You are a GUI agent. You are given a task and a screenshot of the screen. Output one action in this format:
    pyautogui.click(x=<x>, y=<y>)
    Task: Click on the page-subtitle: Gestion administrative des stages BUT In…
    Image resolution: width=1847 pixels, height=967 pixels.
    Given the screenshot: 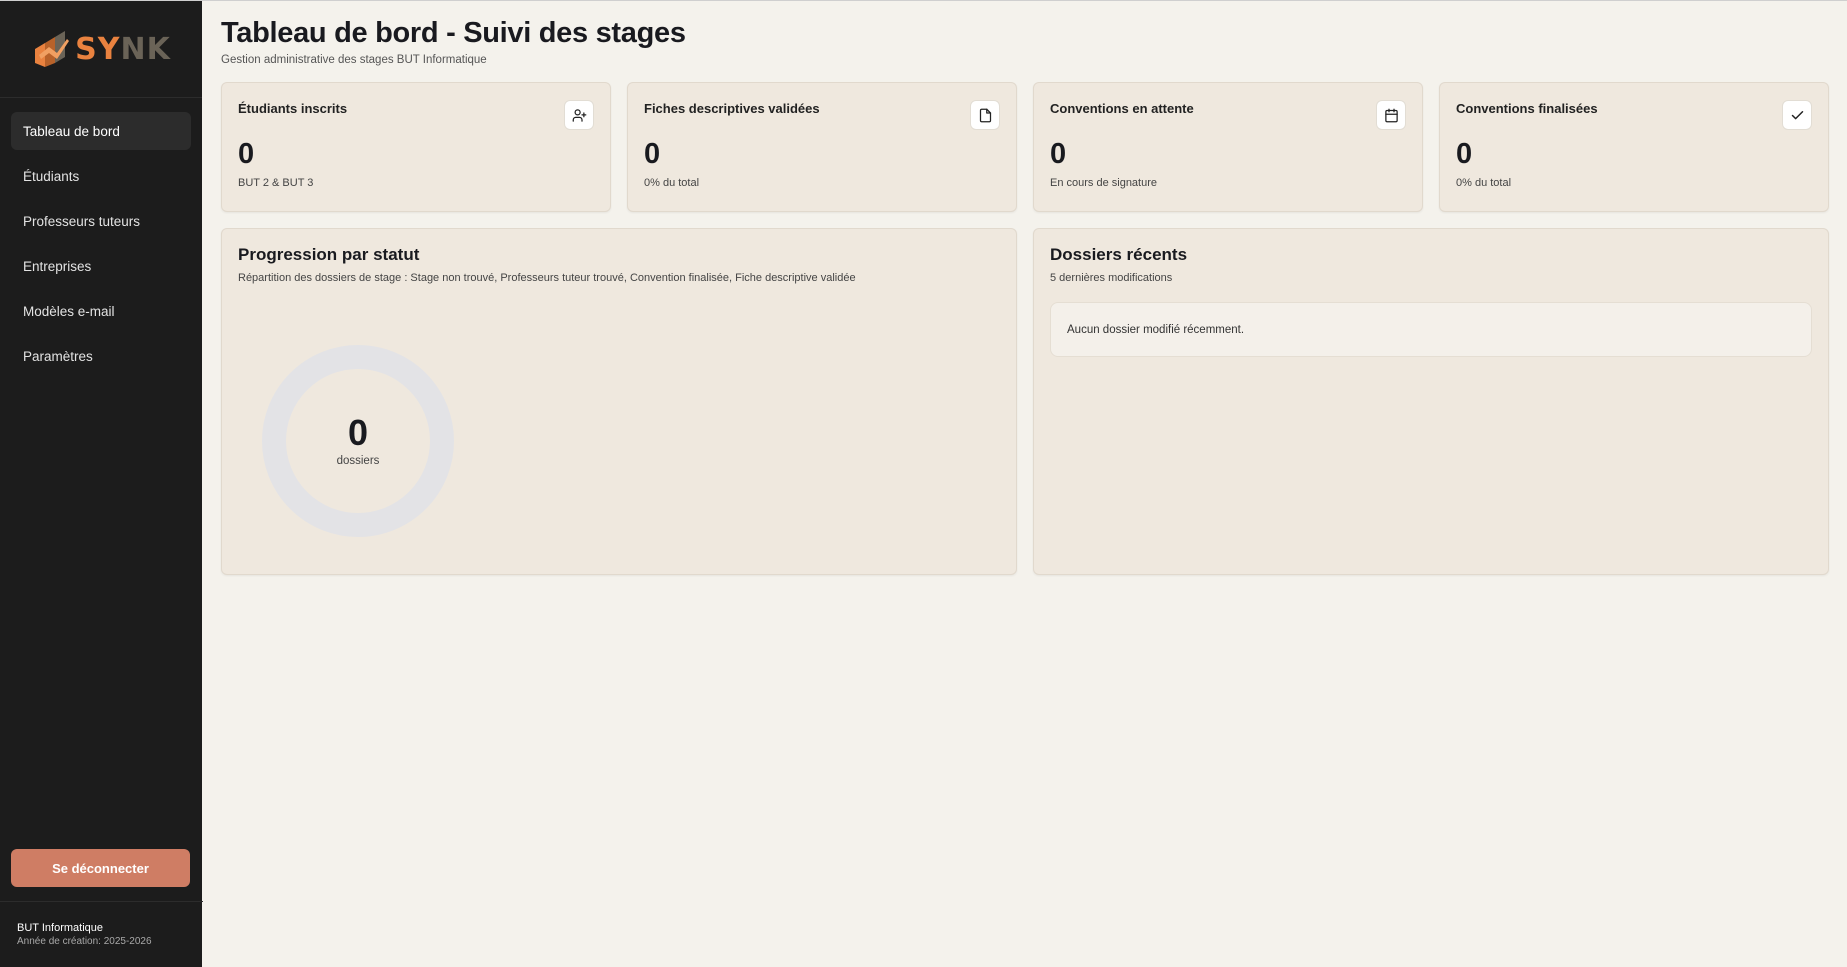 What is the action you would take?
    pyautogui.click(x=354, y=60)
    